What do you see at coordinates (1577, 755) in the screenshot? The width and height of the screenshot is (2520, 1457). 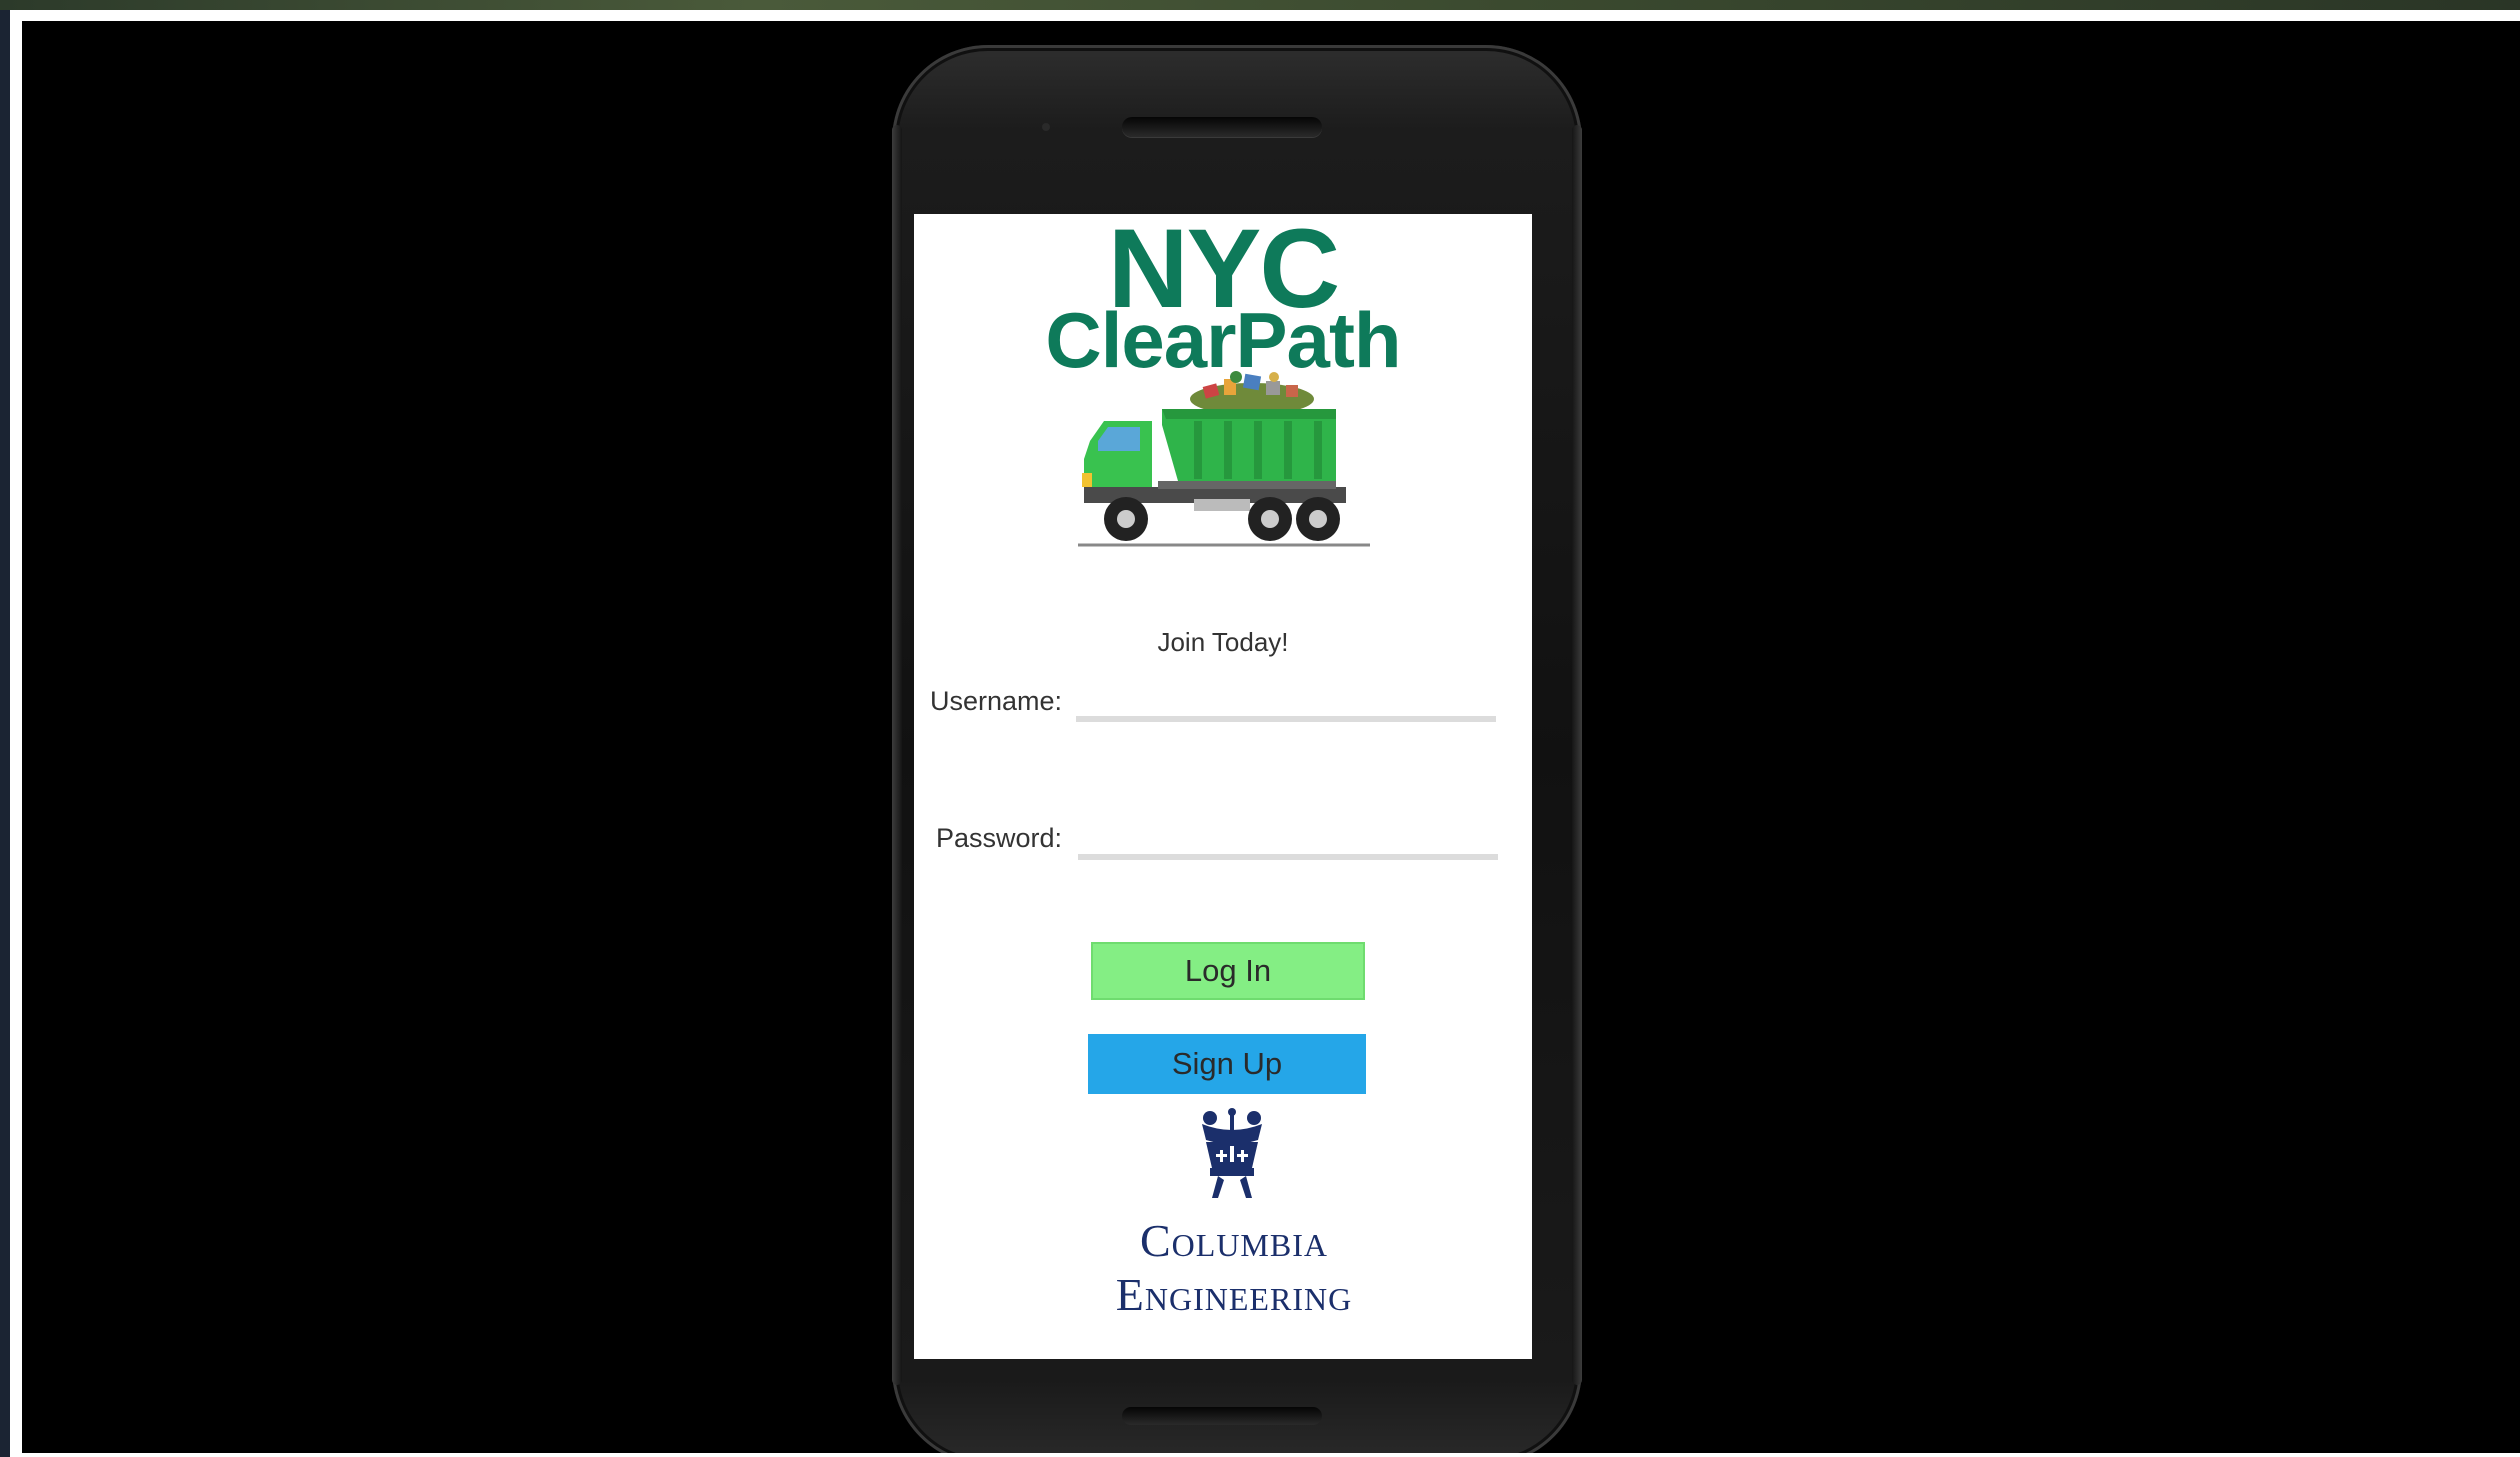 I see `phone-right-edge` at bounding box center [1577, 755].